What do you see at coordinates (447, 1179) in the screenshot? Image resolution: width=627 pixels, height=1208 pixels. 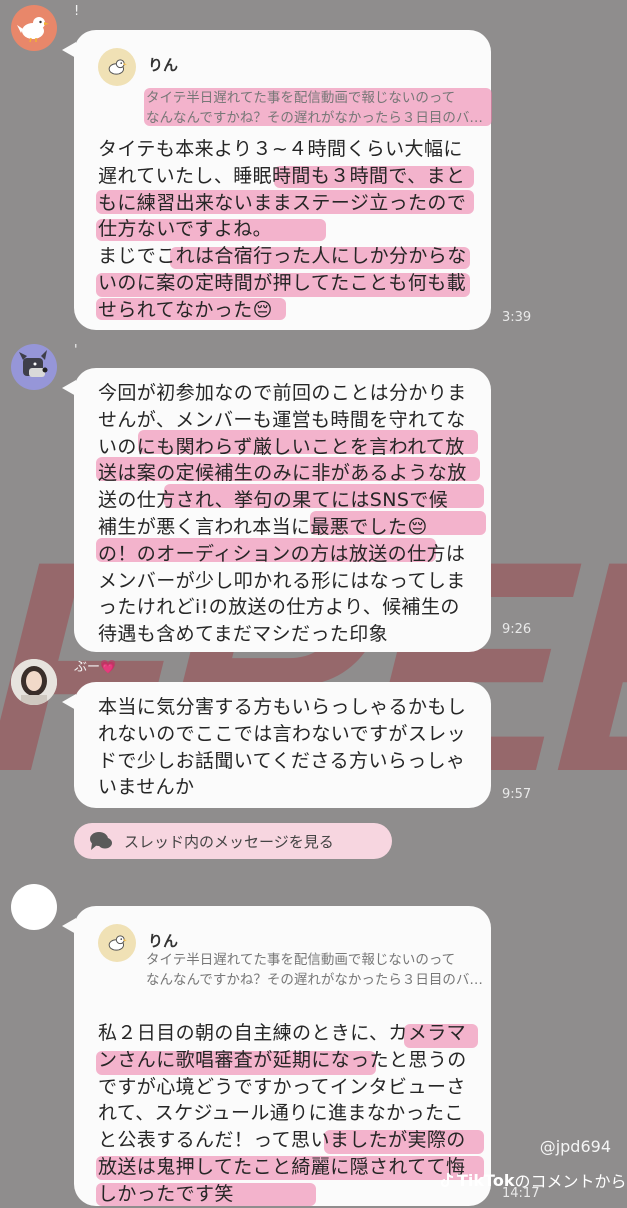 I see `tiktok-icon` at bounding box center [447, 1179].